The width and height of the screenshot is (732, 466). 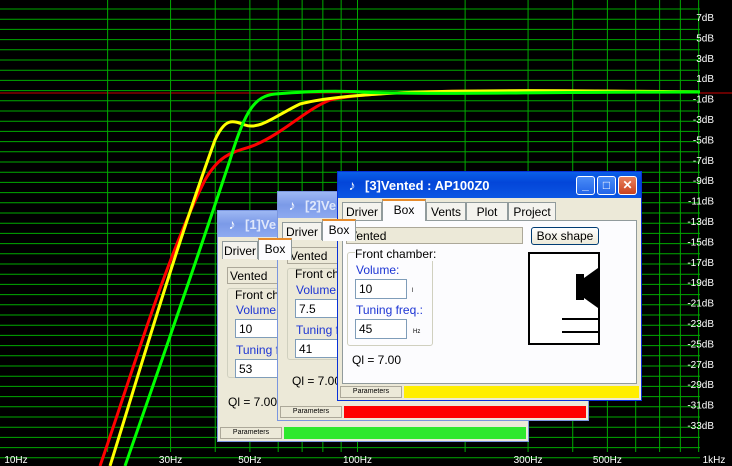 What do you see at coordinates (705, 79) in the screenshot?
I see `db-label: 1dB` at bounding box center [705, 79].